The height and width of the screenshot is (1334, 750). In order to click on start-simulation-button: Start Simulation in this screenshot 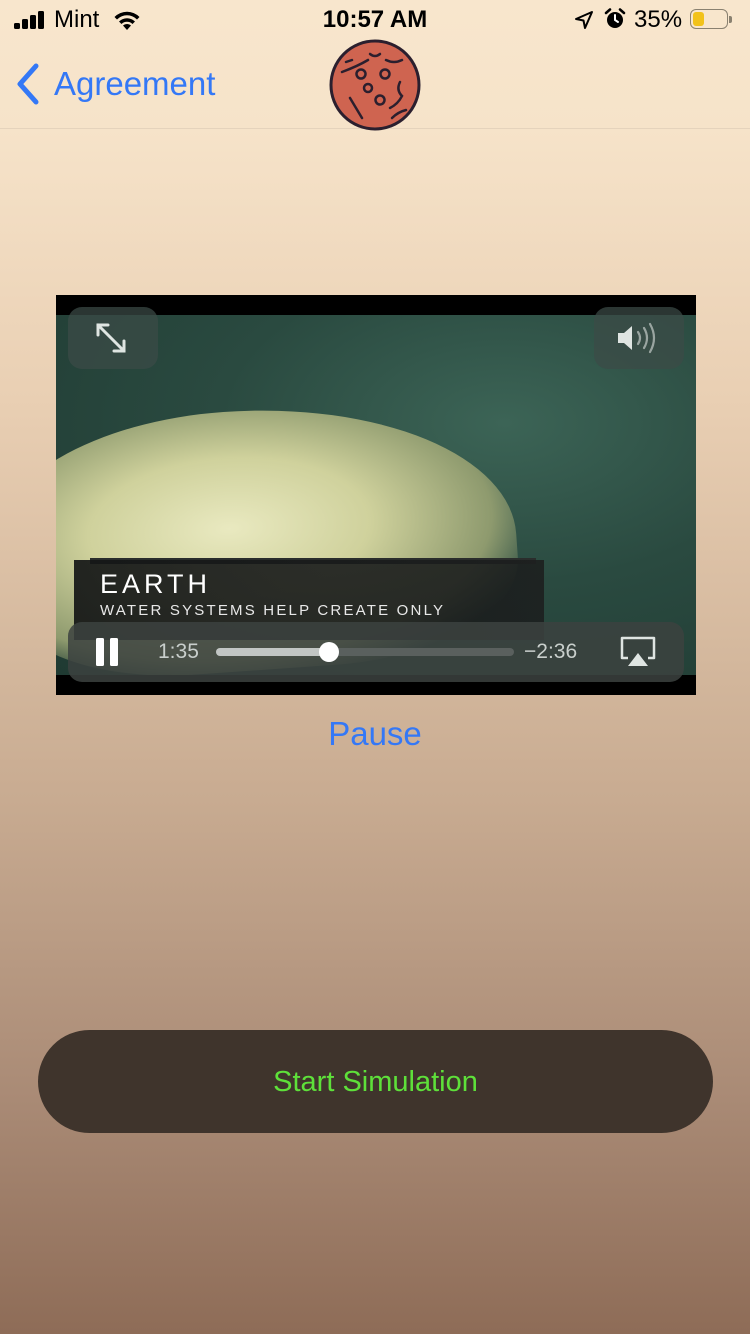, I will do `click(375, 1081)`.